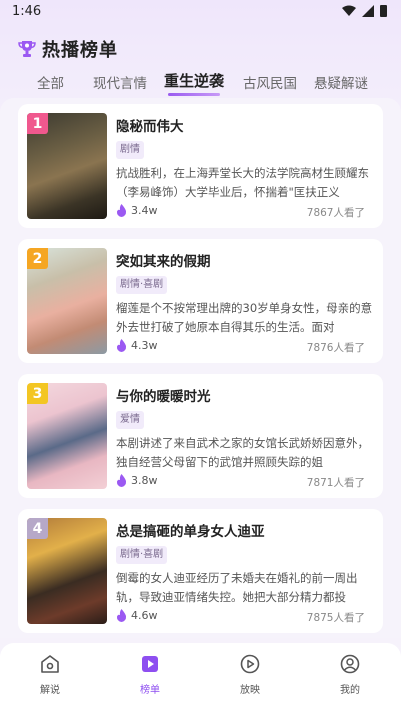  I want to click on likes: 4.3w, so click(137, 345).